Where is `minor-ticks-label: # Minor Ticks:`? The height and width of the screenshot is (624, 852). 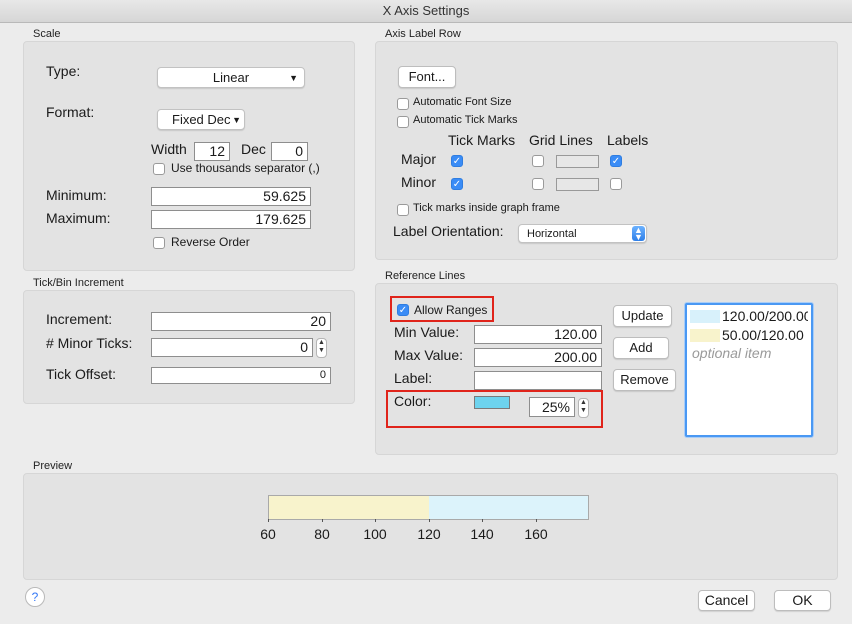
minor-ticks-label: # Minor Ticks: is located at coordinates (89, 343).